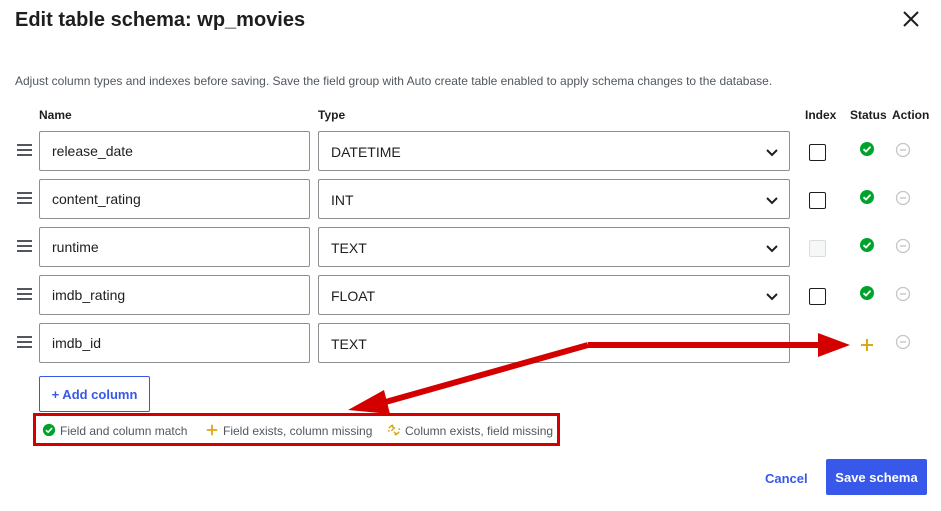  I want to click on legend-label: Column exists, field missing, so click(479, 431).